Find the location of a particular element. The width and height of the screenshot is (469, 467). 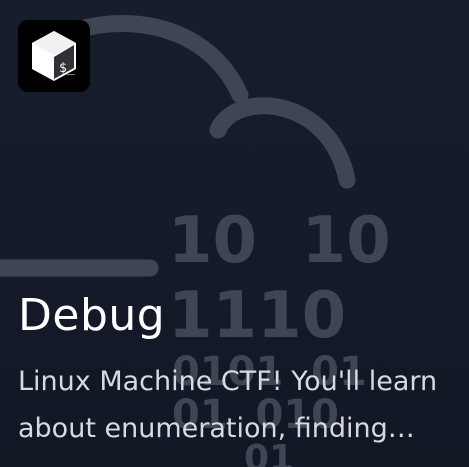

room-title: Debug is located at coordinates (91, 316).